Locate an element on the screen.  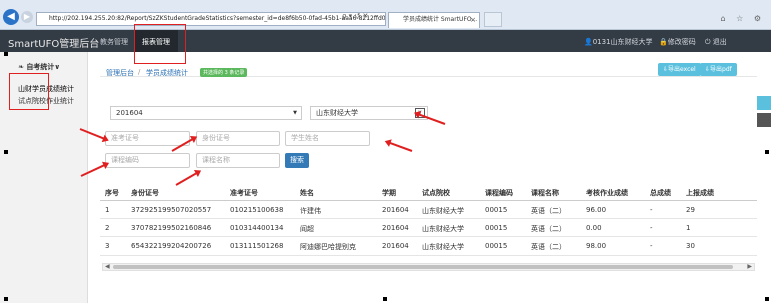
course-code-input: 课程编码 is located at coordinates (147, 160).